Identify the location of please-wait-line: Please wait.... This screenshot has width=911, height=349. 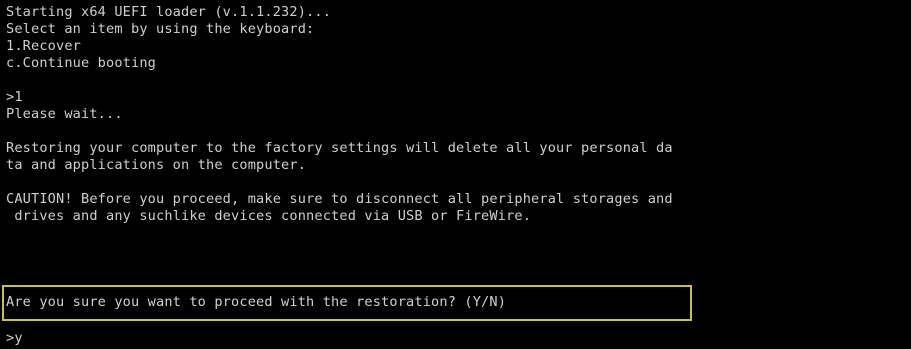
(64, 114).